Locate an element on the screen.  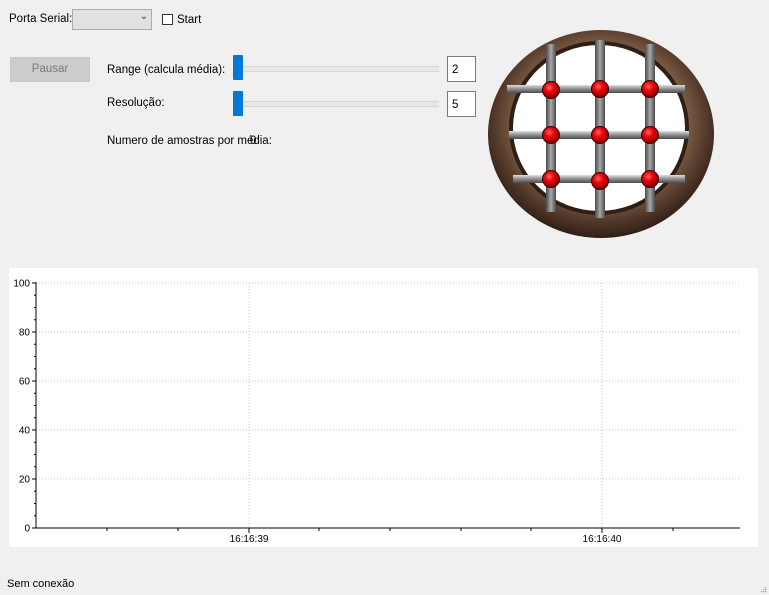
sensor-grid-visual is located at coordinates (601, 134).